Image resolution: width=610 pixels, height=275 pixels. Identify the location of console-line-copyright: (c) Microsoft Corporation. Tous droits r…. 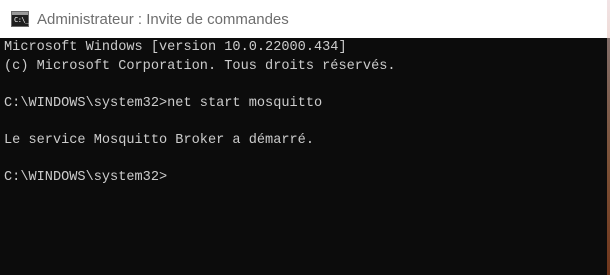
(200, 66).